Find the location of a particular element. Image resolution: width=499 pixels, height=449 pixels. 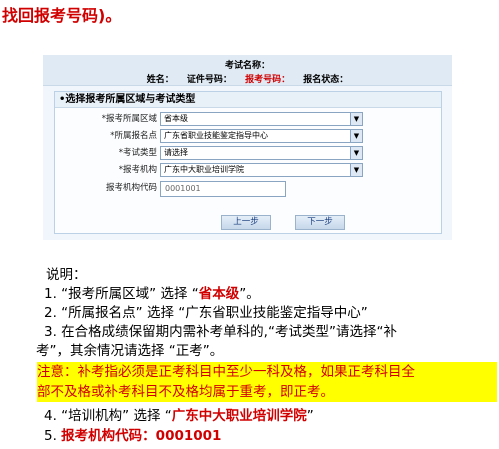

instruction-item-4: 4. “培训机构” 选择 “广东中大职业培训学院” is located at coordinates (179, 414).